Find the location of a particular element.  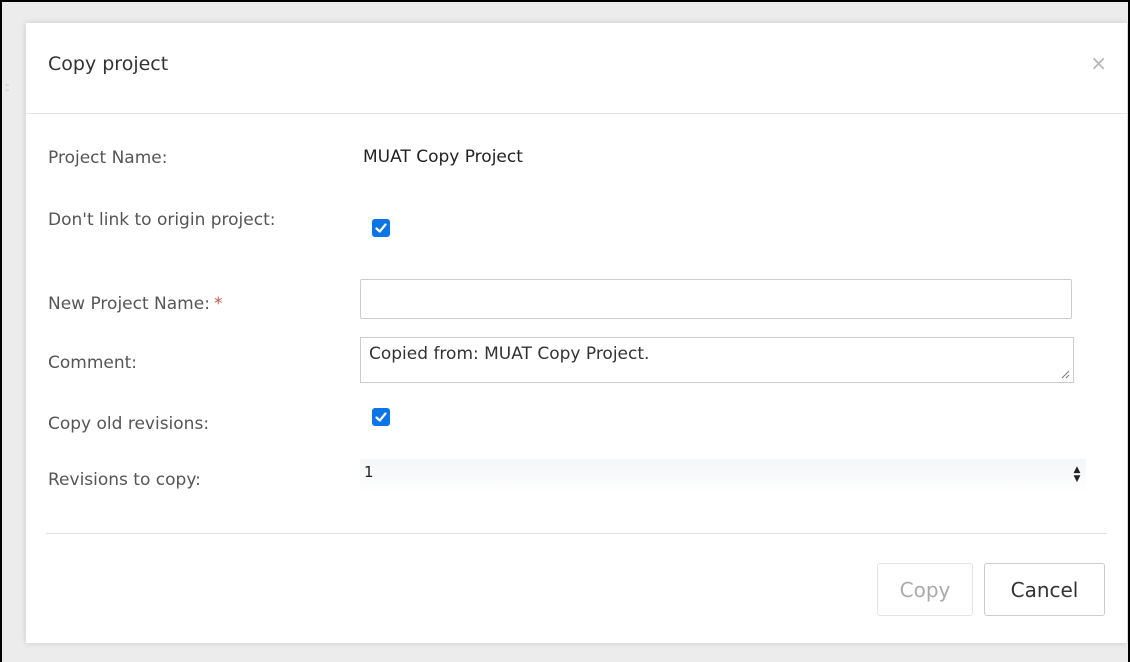

copy-button: Copy is located at coordinates (925, 589).